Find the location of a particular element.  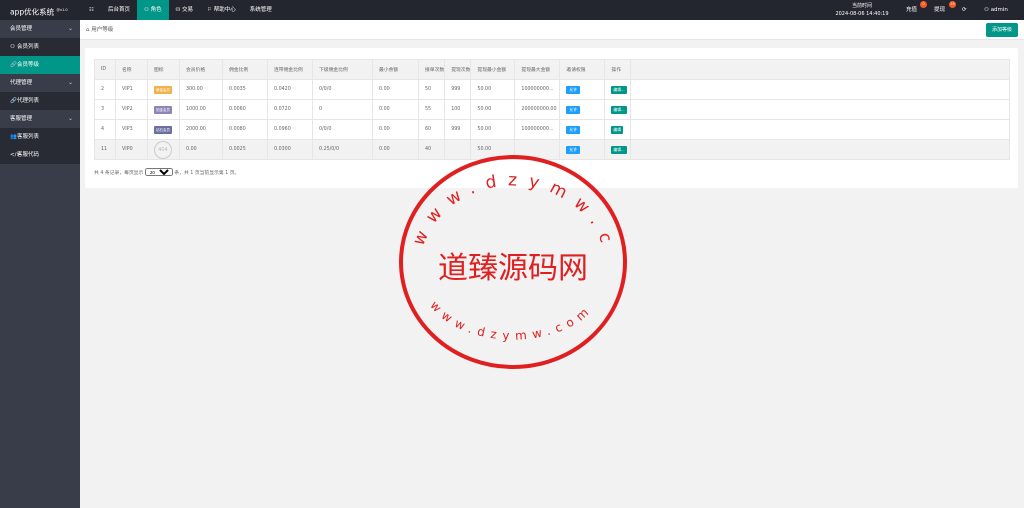

recharge-count-badge: 0 is located at coordinates (923, 4).